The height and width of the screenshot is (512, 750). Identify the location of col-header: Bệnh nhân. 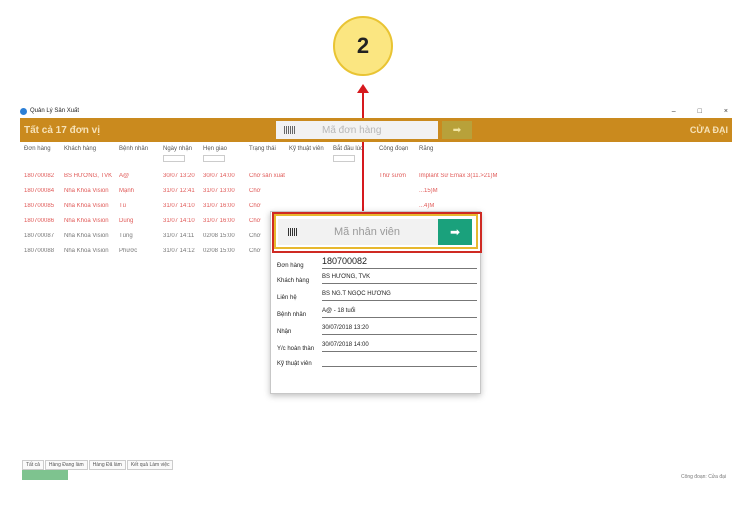
(137, 157).